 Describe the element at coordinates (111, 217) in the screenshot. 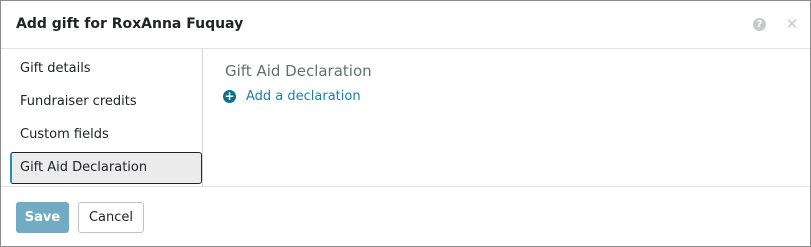

I see `cancel-button: Cancel` at that location.